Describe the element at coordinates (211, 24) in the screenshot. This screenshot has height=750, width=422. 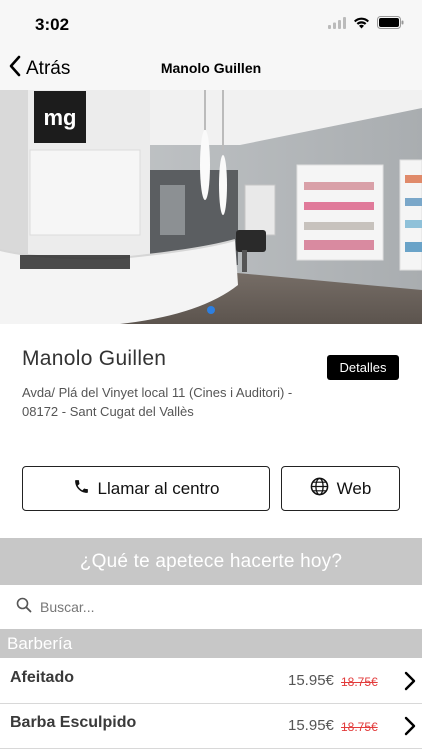
I see `status-bar: 3:02` at that location.